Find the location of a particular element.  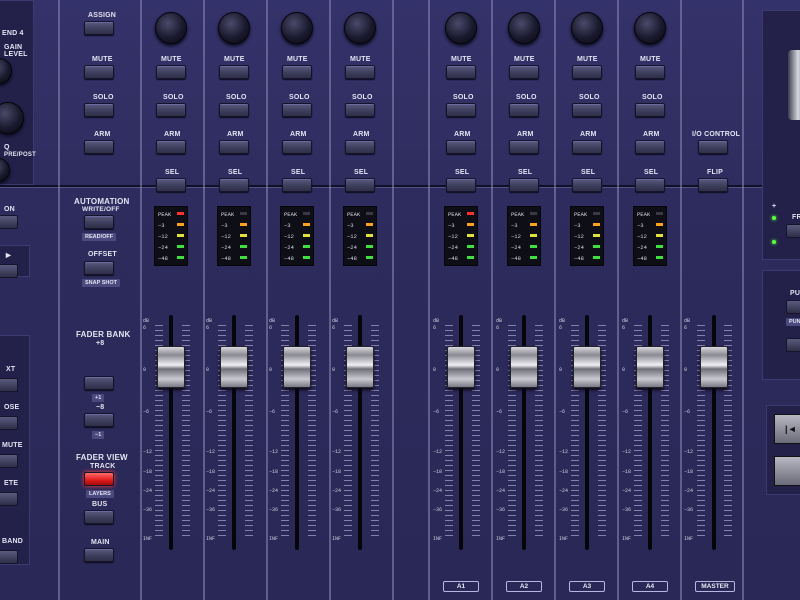

channel-7-sel-button is located at coordinates (587, 185).